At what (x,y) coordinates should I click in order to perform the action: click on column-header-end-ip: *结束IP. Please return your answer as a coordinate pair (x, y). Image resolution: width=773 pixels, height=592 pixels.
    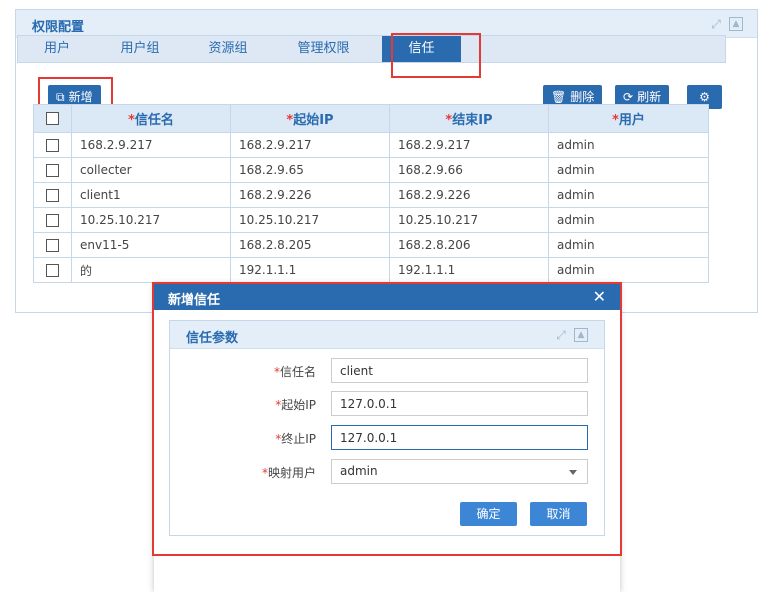
    Looking at the image, I should click on (469, 118).